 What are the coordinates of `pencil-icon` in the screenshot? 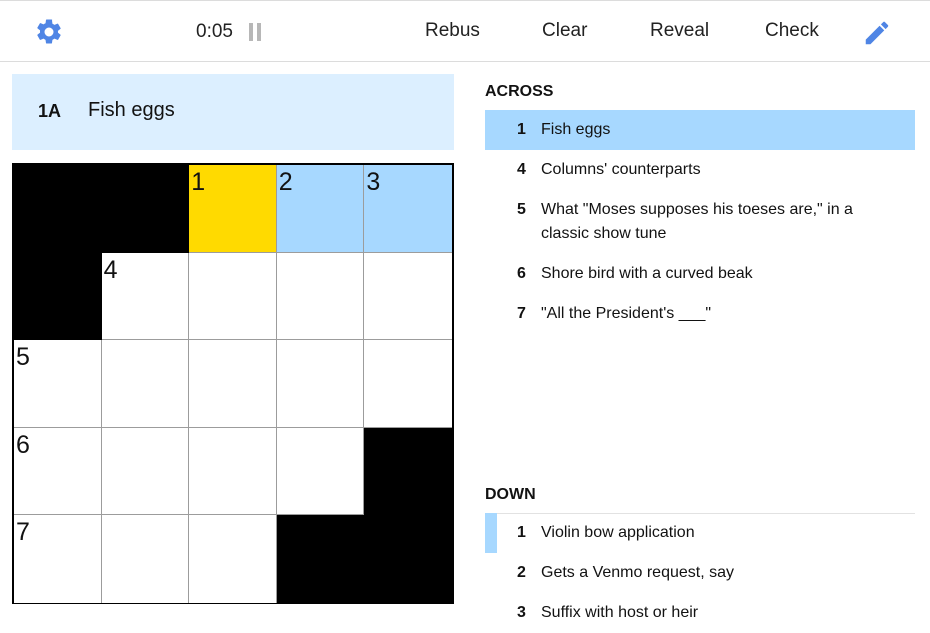 It's located at (877, 33).